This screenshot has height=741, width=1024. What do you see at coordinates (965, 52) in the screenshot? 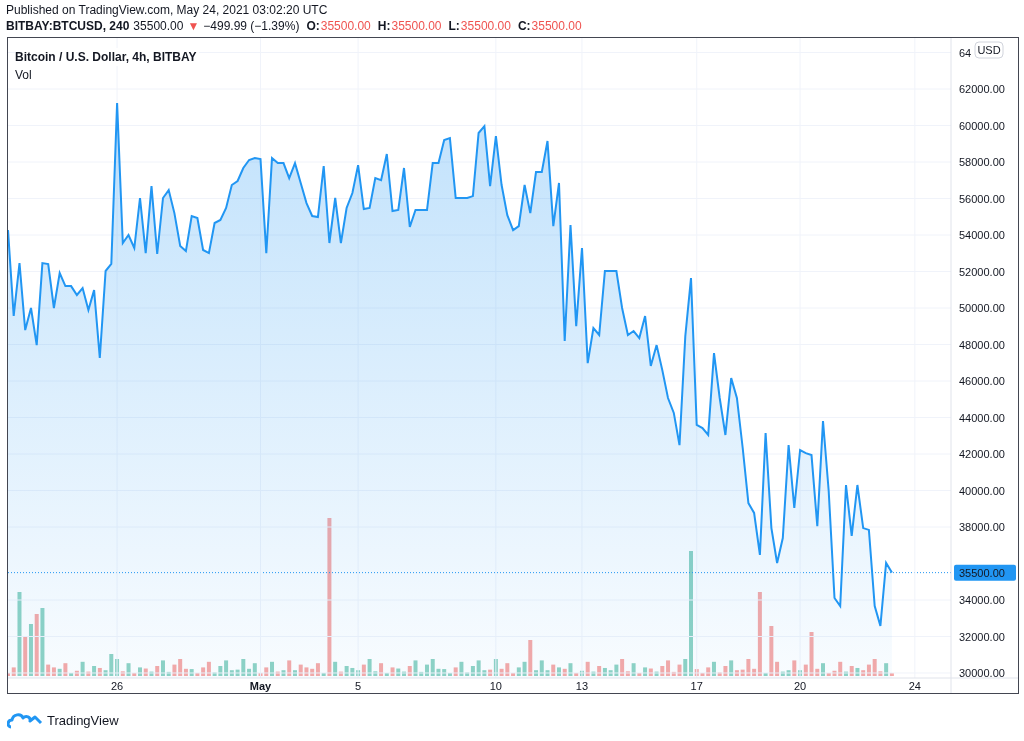
I see `price-axis-label: 64` at bounding box center [965, 52].